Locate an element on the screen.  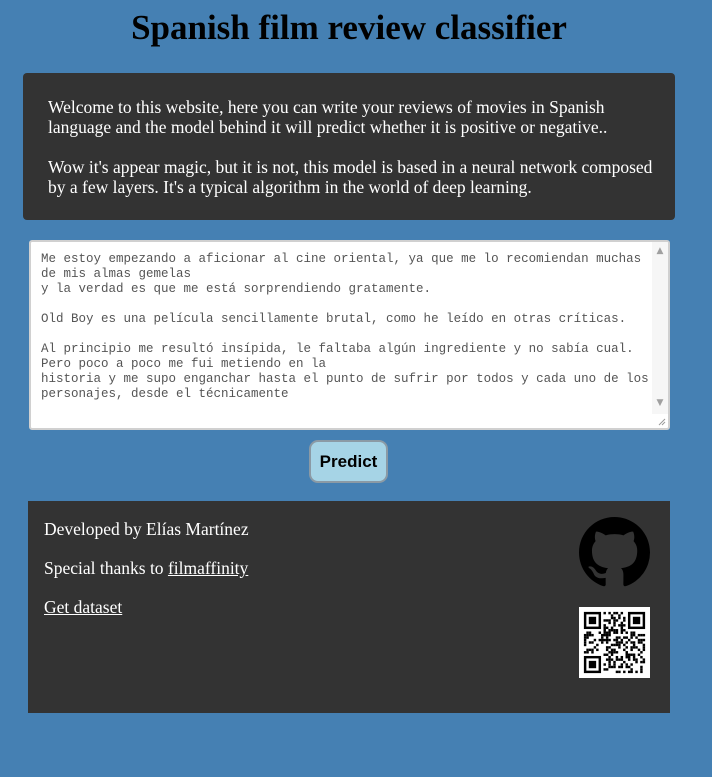
predict-button: Predict is located at coordinates (348, 461).